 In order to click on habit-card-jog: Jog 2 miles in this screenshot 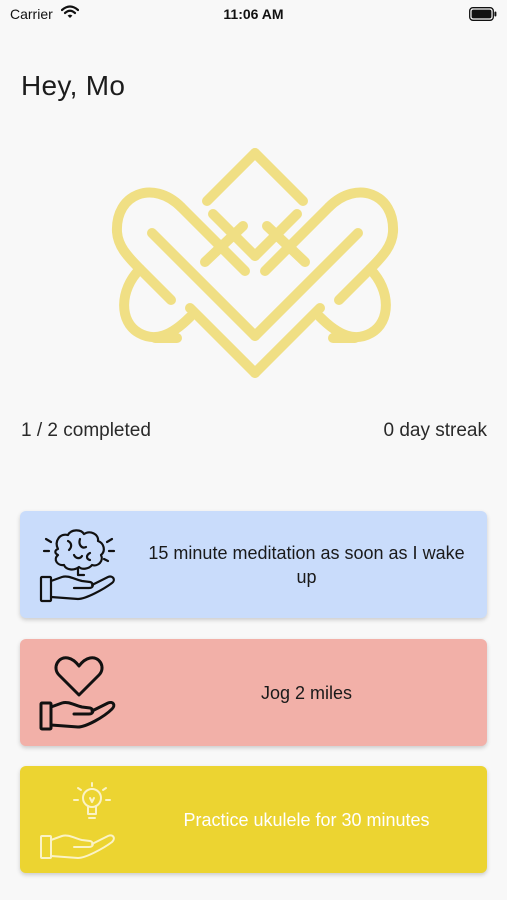, I will do `click(253, 692)`.